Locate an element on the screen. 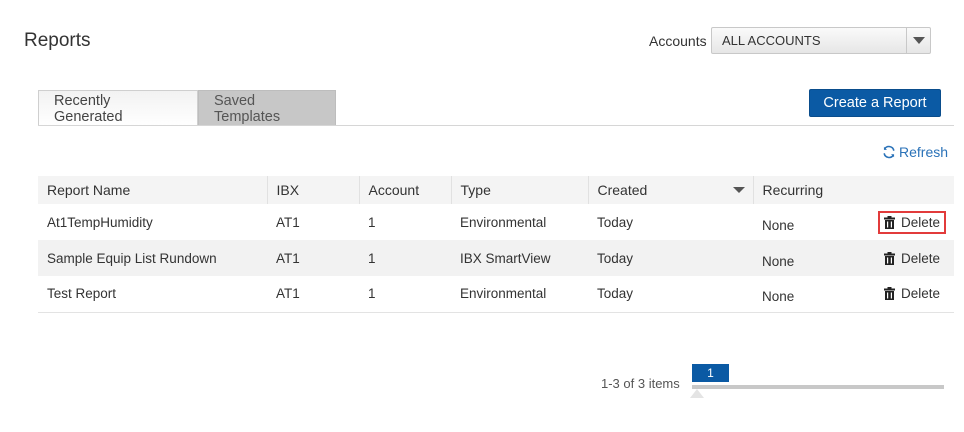 The image size is (964, 432). page-pointer-icon is located at coordinates (697, 393).